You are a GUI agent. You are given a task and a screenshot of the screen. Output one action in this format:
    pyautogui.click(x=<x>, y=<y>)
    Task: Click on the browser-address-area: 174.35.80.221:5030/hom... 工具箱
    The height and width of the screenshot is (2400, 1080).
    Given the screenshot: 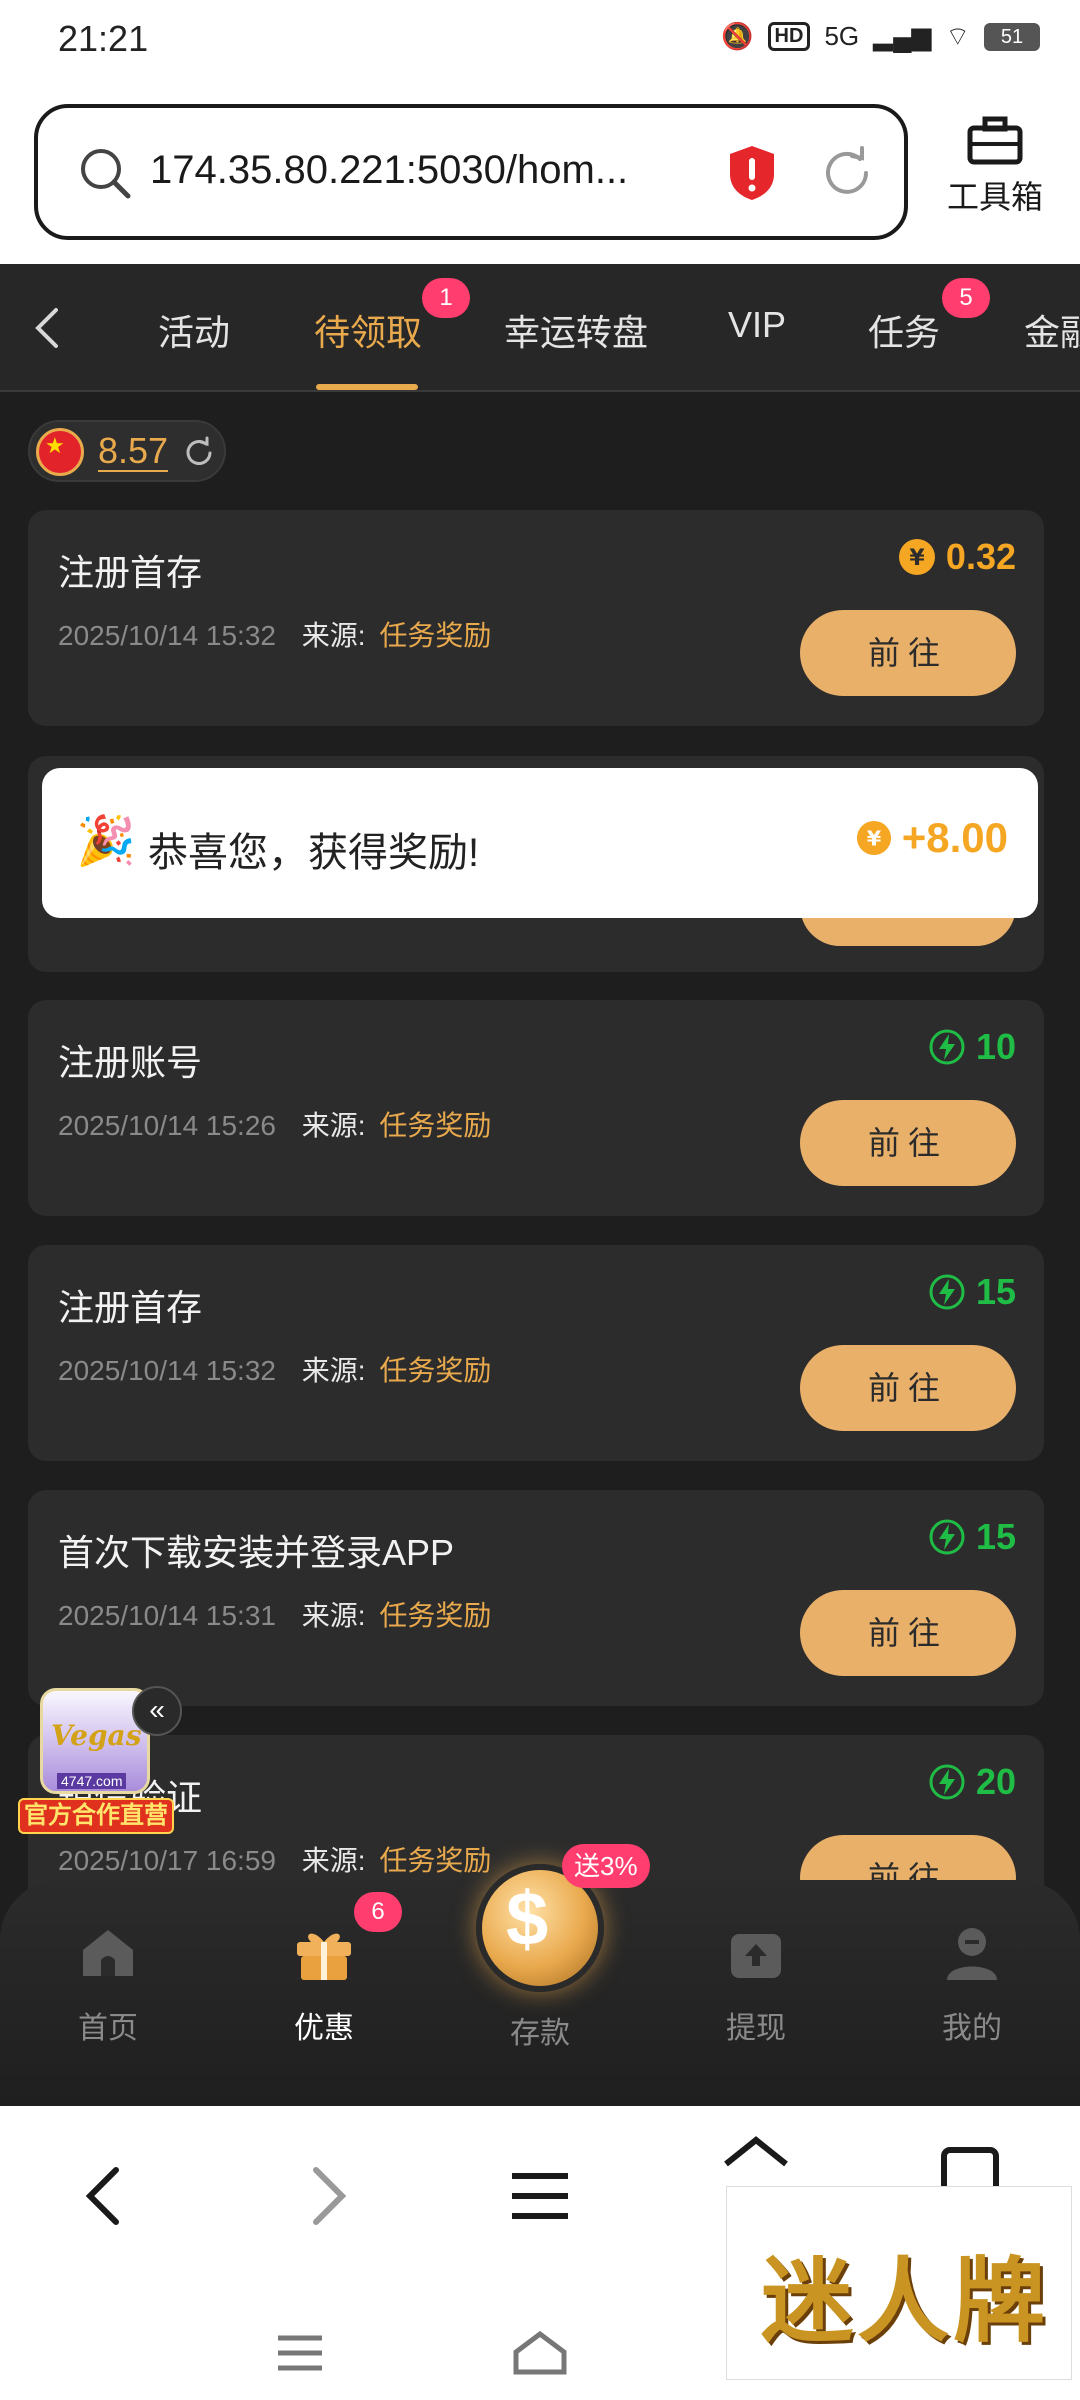 What is the action you would take?
    pyautogui.click(x=540, y=174)
    